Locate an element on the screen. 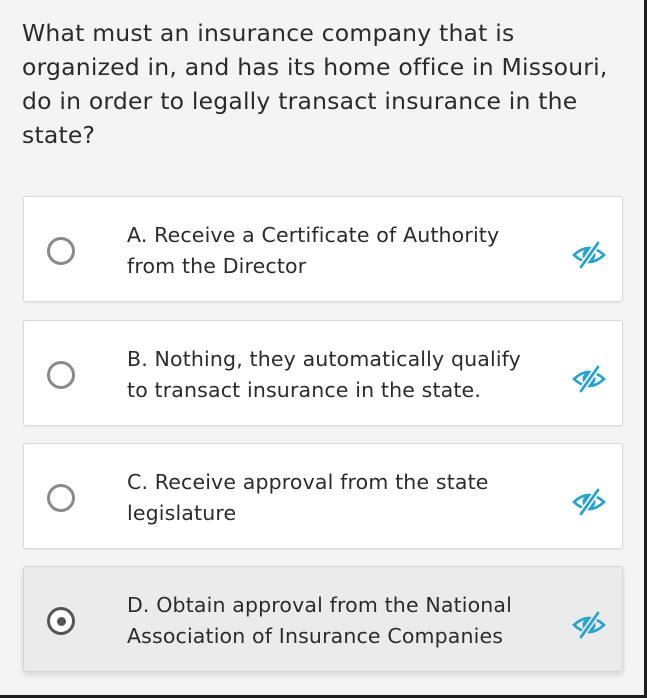 The image size is (647, 698). radio-button-d is located at coordinates (61, 621).